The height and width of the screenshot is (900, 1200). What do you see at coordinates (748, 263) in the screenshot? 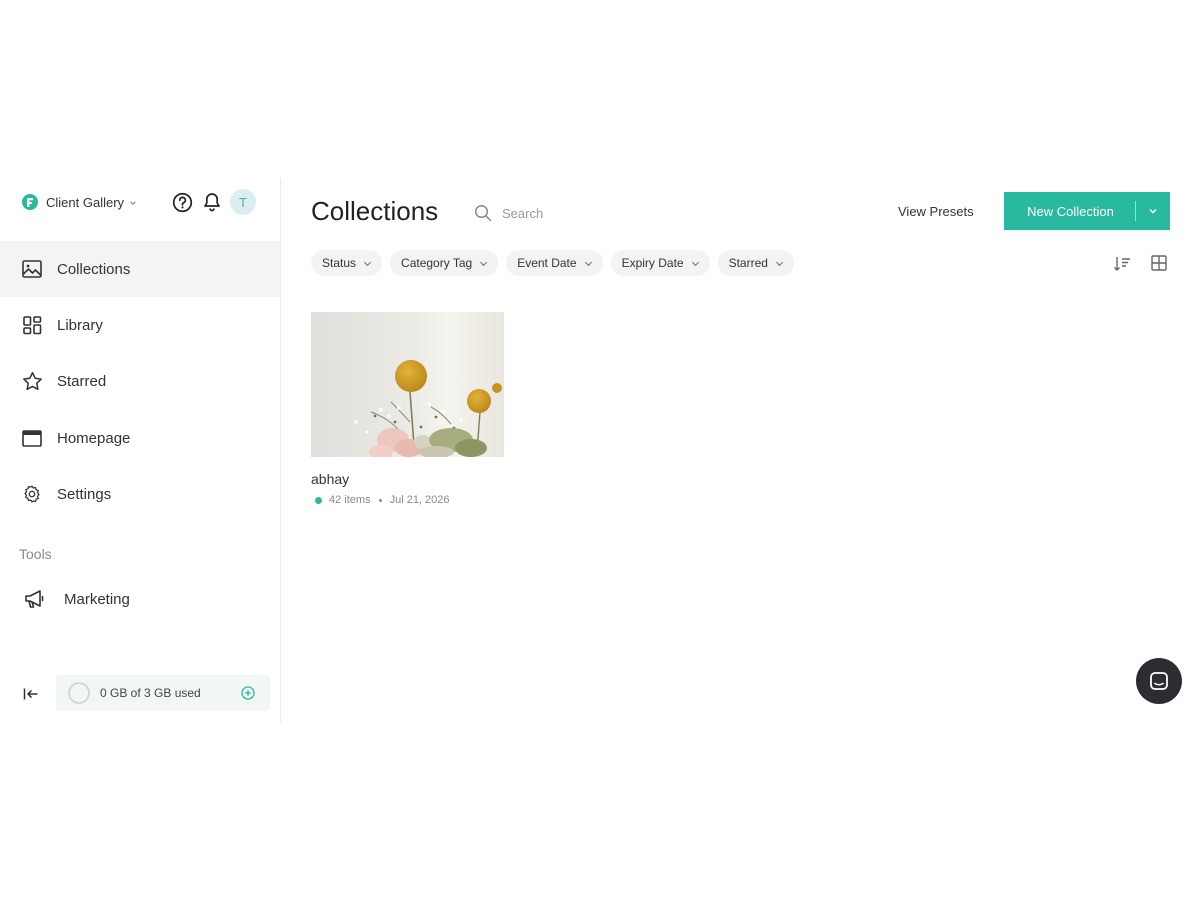
I see `filter-label: Starred` at bounding box center [748, 263].